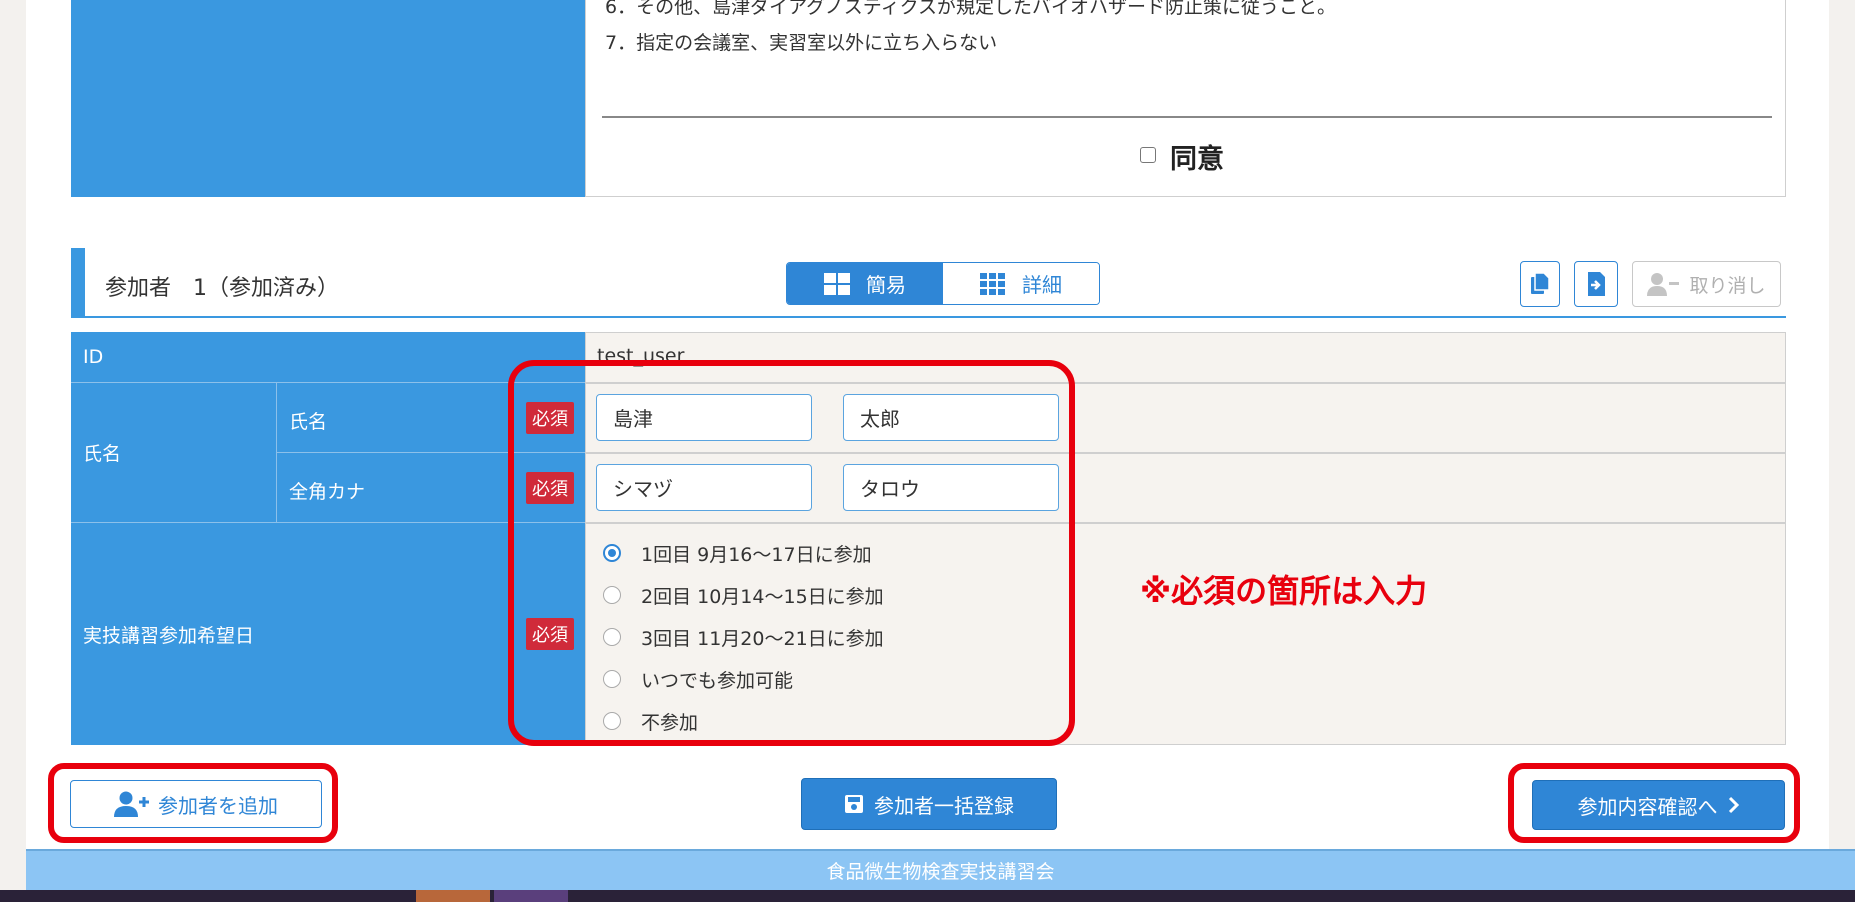  Describe the element at coordinates (971, 8) in the screenshot. I see `terms-item-6: 6．その他、島津ダイアグノスティクスが規定したバイオハザード防止策に従うこと。` at that location.